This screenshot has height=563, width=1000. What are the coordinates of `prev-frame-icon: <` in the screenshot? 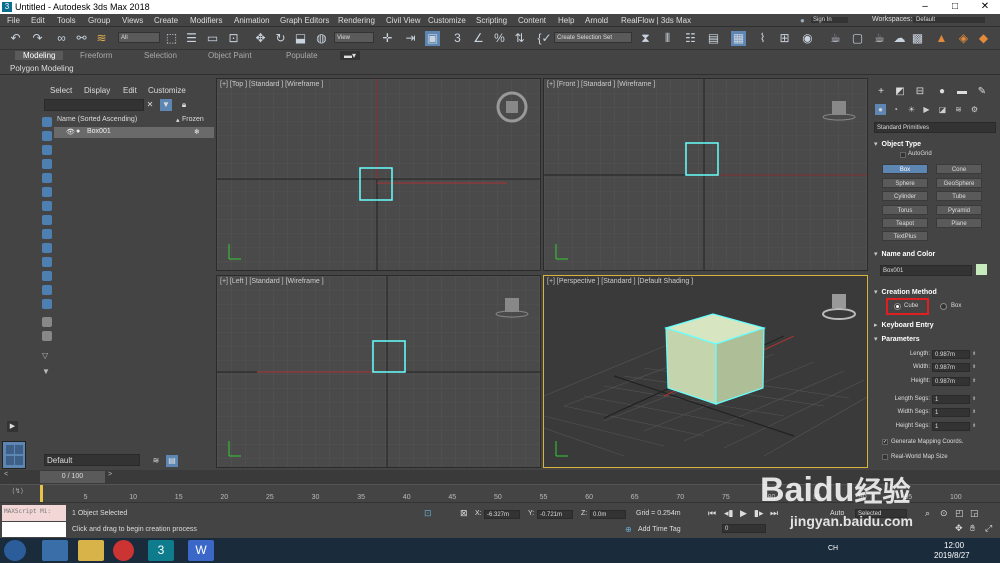 It's located at (6, 474).